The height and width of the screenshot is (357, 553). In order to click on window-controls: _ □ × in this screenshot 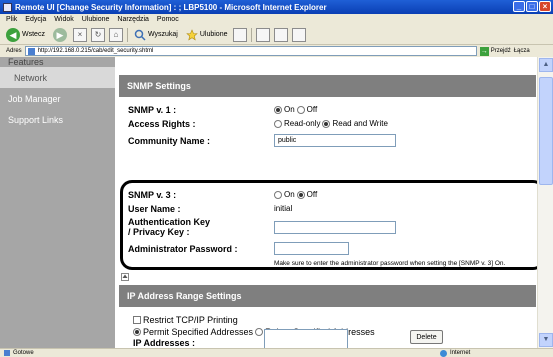, I will do `click(532, 6)`.